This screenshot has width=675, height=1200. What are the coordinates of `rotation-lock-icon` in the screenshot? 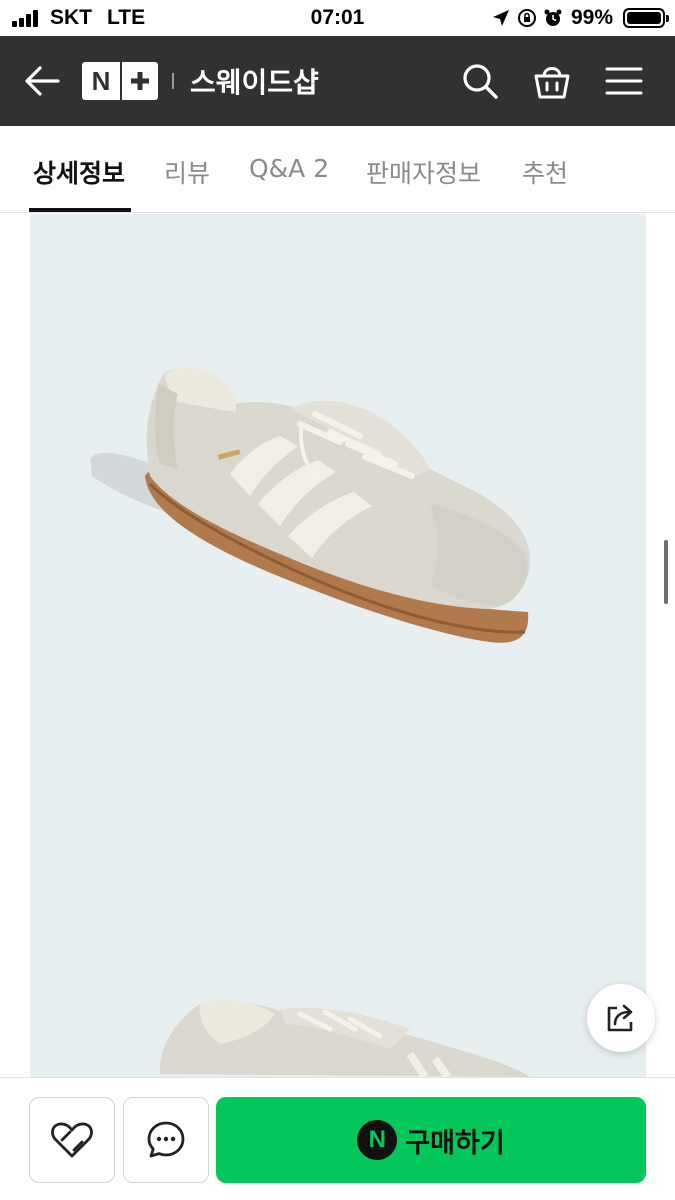 It's located at (526, 18).